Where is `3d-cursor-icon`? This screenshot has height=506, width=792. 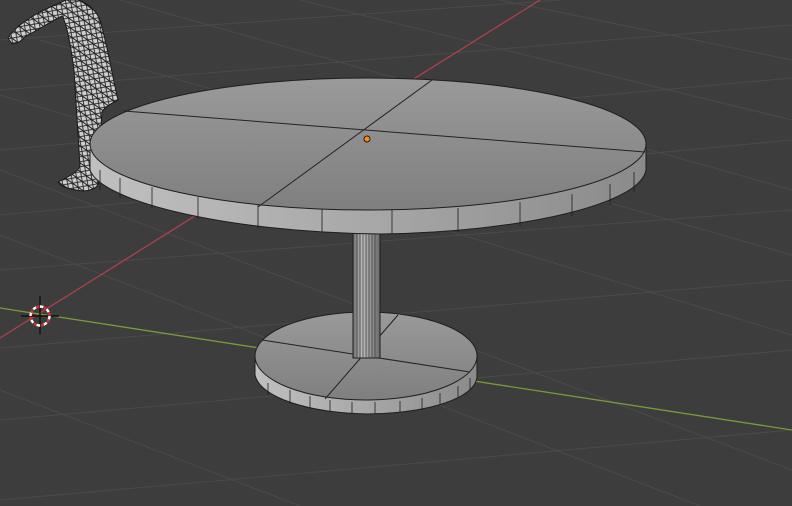 3d-cursor-icon is located at coordinates (40, 315).